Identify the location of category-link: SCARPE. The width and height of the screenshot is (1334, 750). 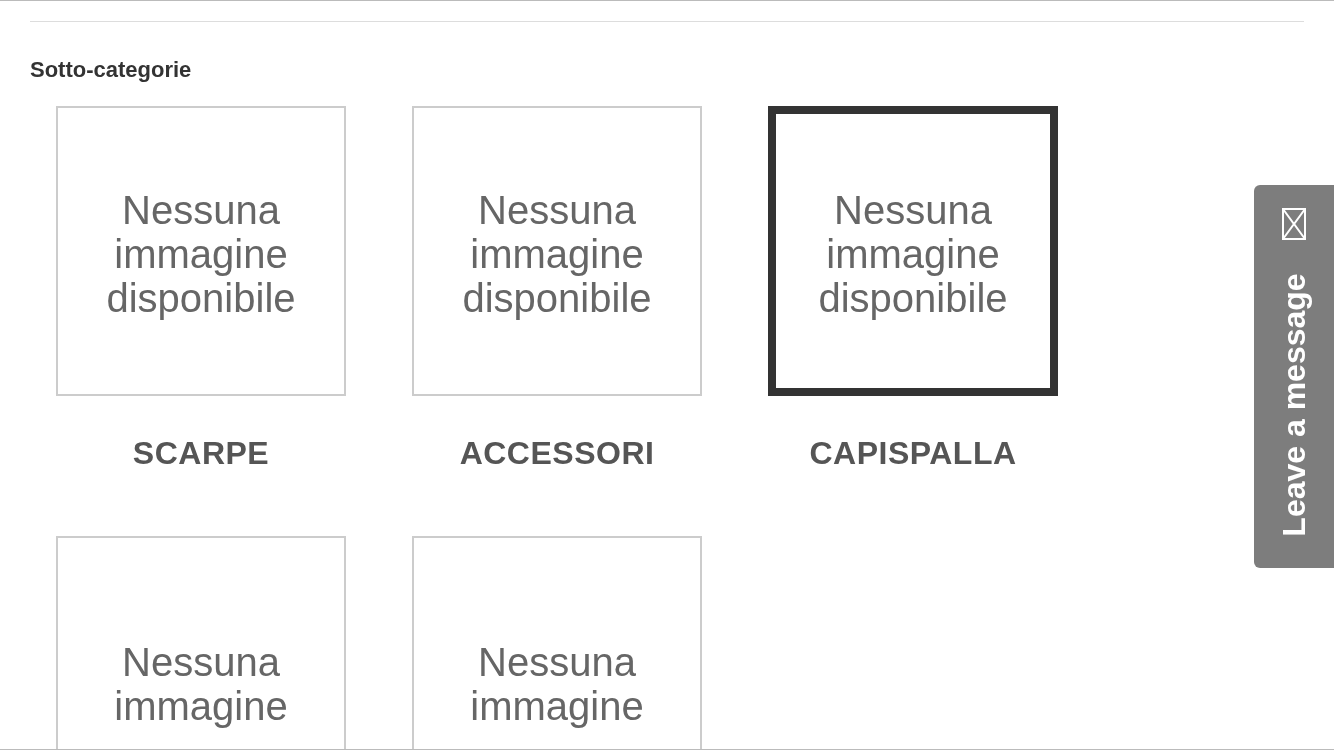
(201, 453).